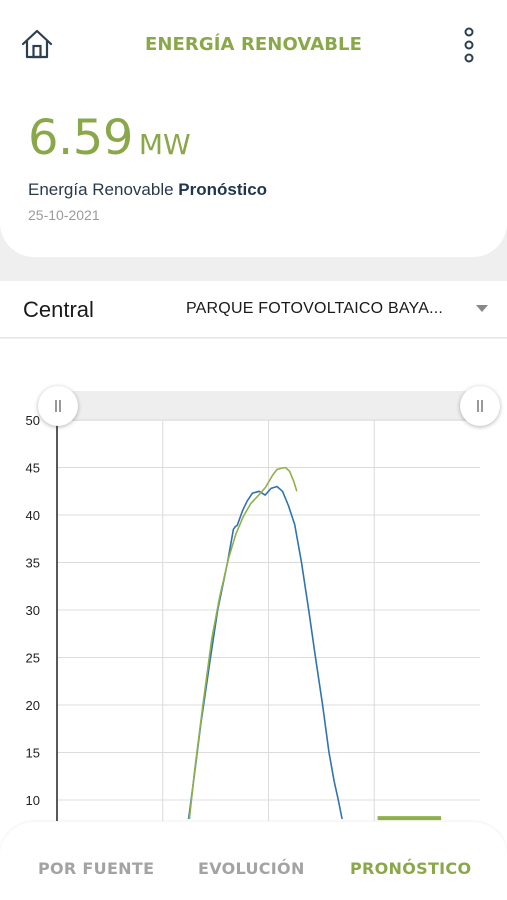  I want to click on more-vertical-icon, so click(469, 45).